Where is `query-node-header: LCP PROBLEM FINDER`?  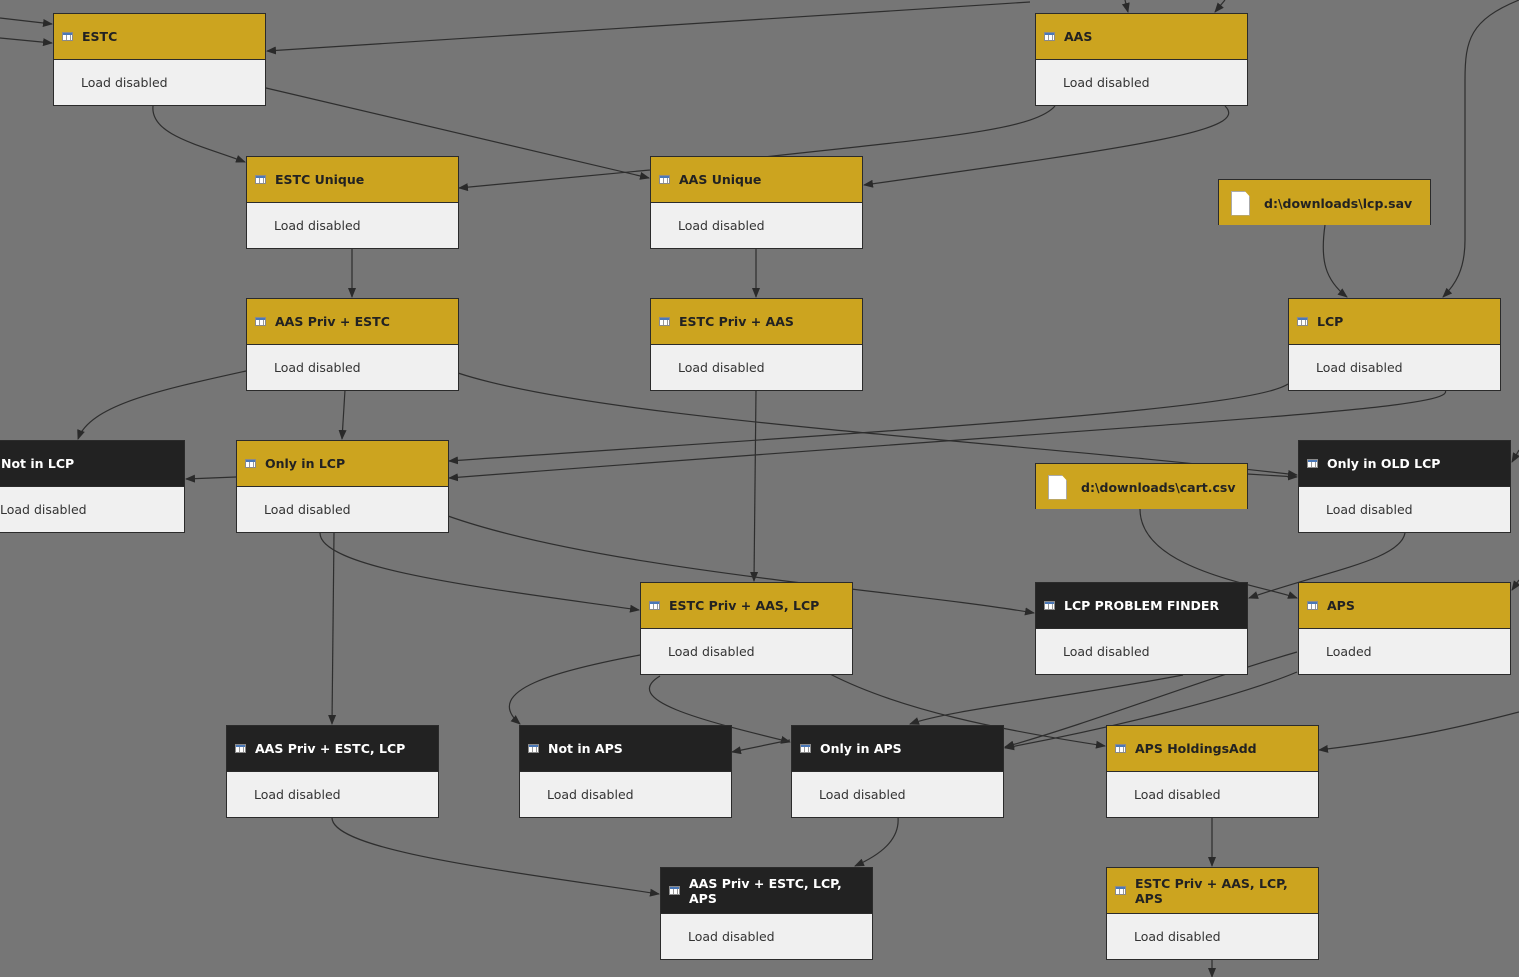
query-node-header: LCP PROBLEM FINDER is located at coordinates (1141, 606).